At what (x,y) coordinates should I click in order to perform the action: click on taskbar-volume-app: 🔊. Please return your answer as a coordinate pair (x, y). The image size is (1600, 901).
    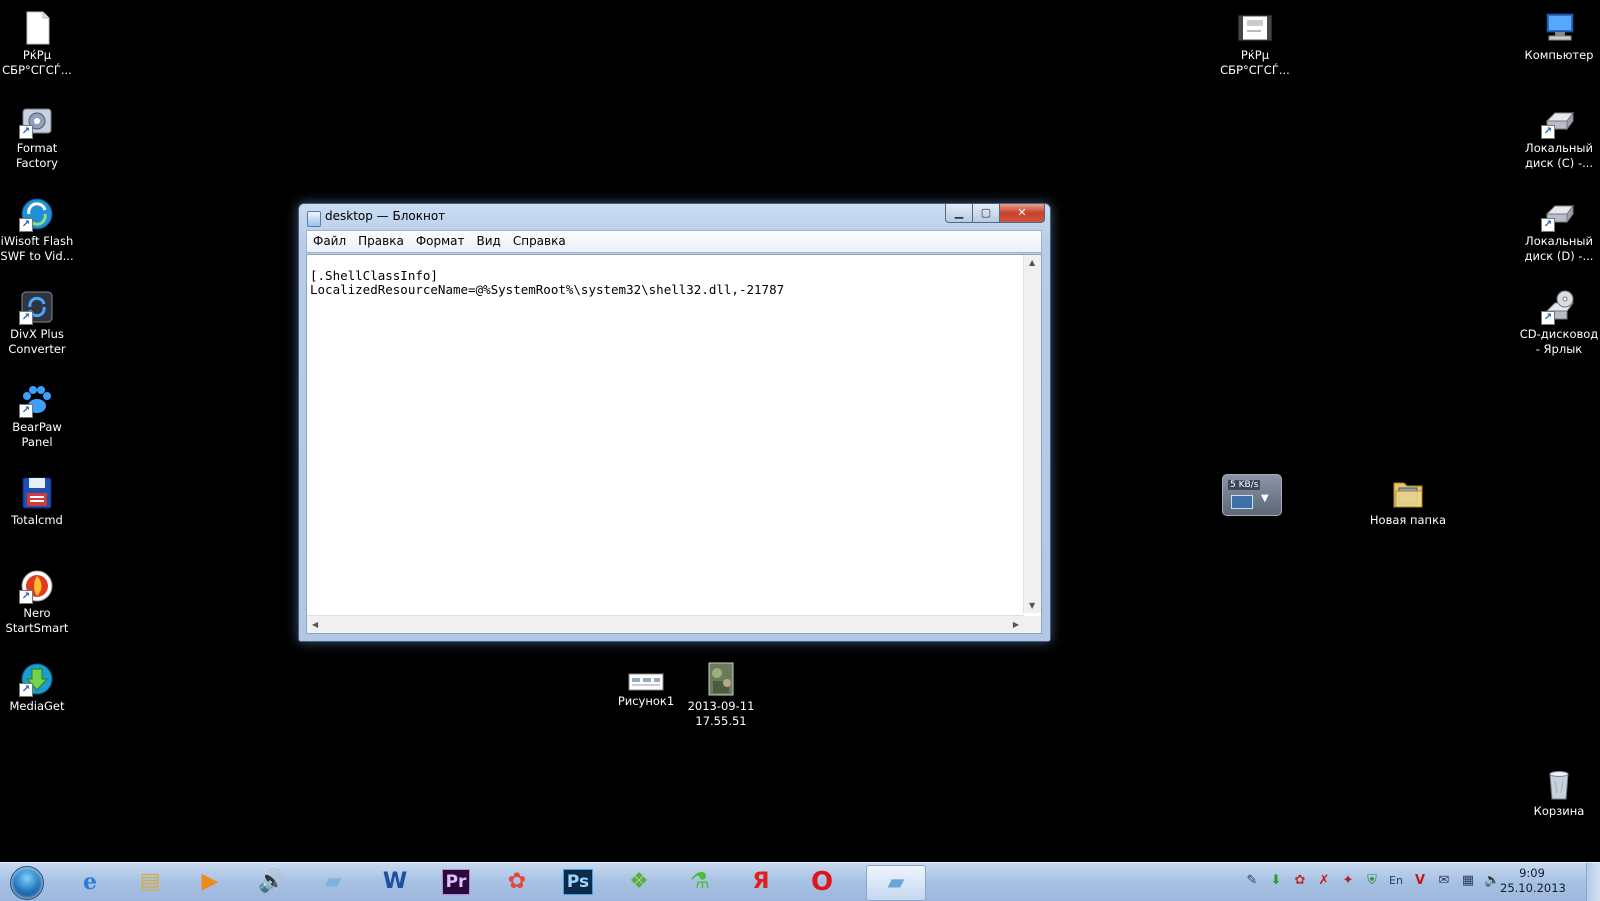
    Looking at the image, I should click on (272, 882).